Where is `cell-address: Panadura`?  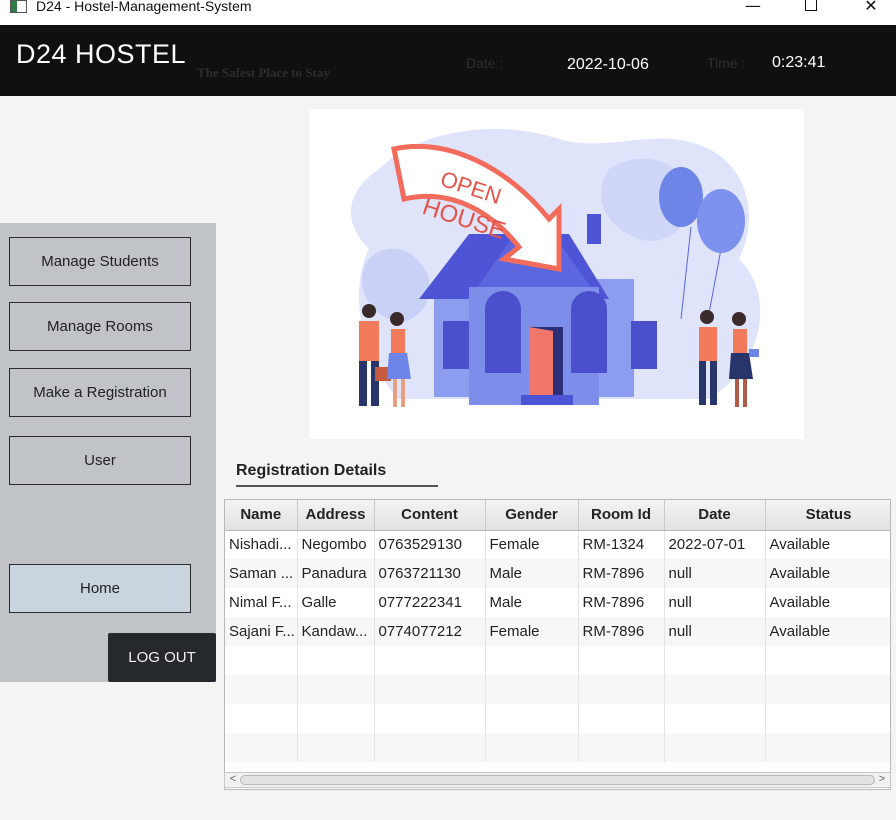
cell-address: Panadura is located at coordinates (336, 573).